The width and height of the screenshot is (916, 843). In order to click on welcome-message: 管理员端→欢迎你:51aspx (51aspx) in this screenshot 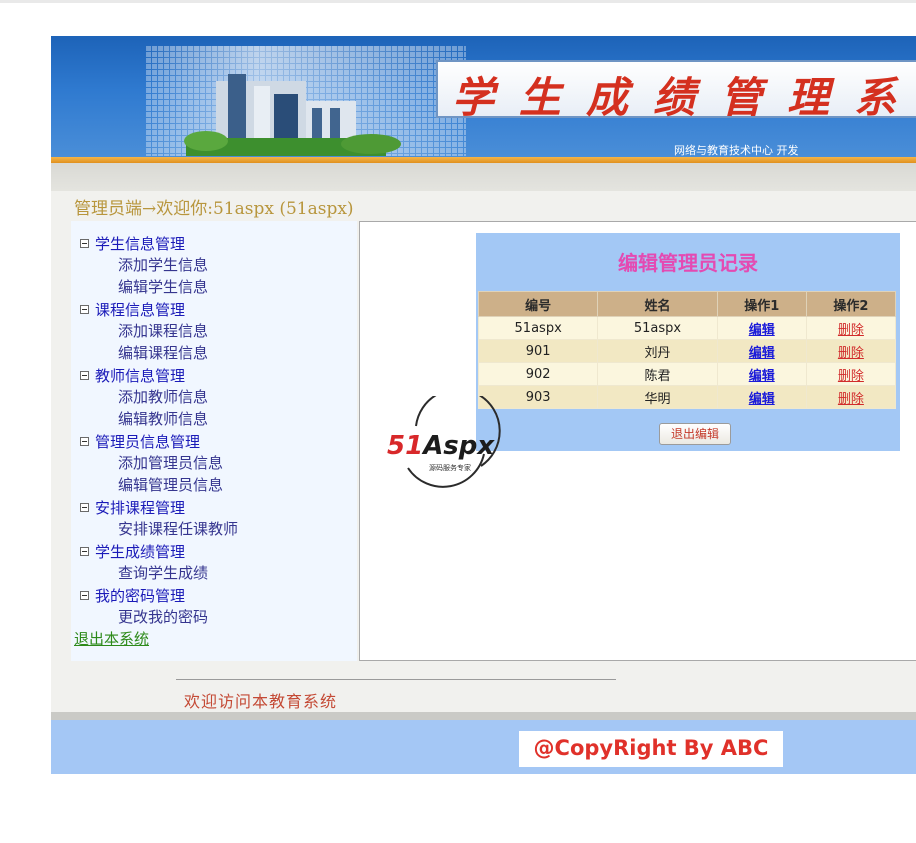, I will do `click(214, 209)`.